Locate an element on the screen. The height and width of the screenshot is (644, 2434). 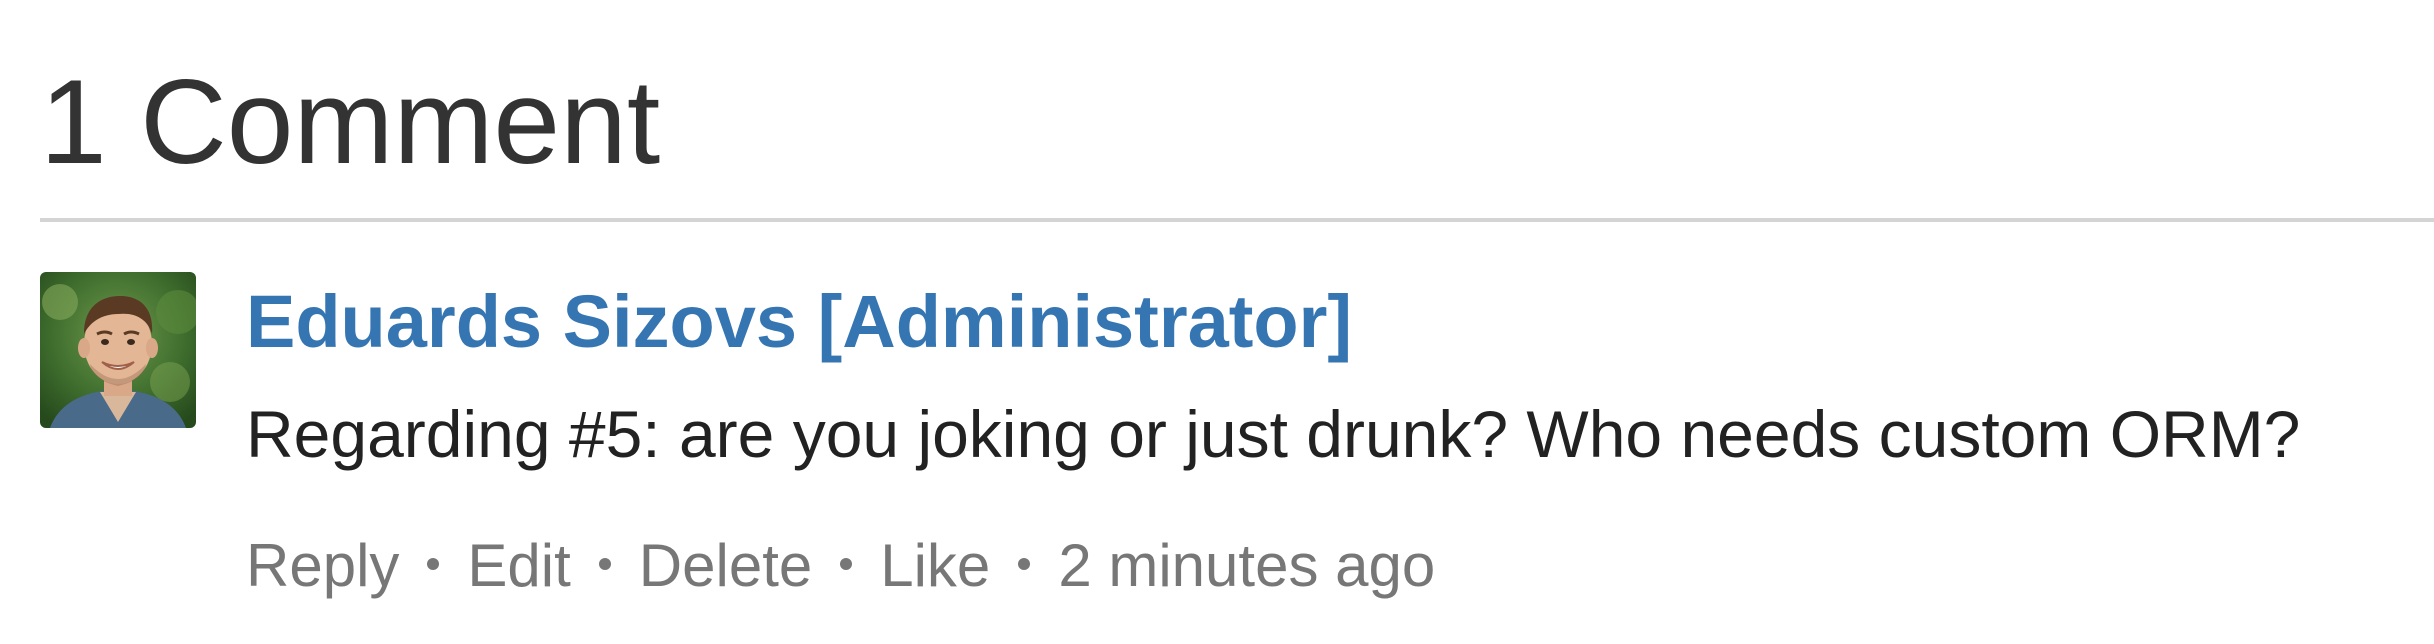
avatar is located at coordinates (118, 350).